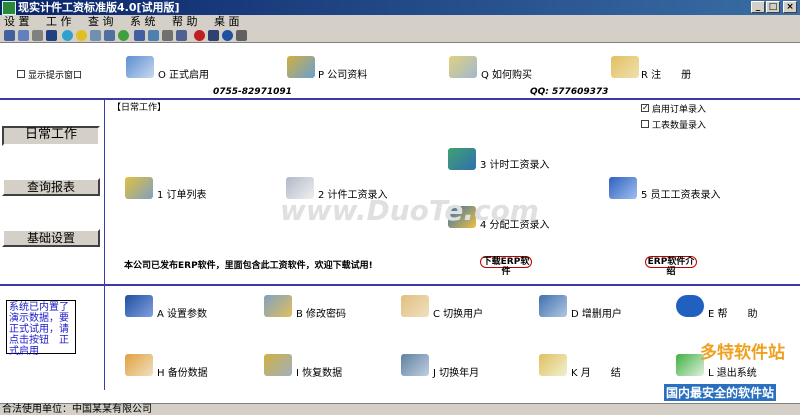 This screenshot has width=800, height=415. What do you see at coordinates (213, 35) in the screenshot?
I see `mail-icon` at bounding box center [213, 35].